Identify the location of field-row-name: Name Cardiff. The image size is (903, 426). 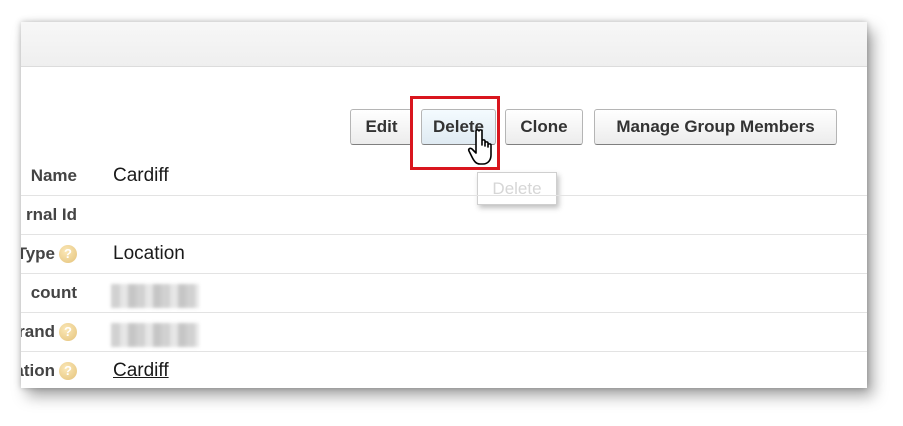
(444, 176).